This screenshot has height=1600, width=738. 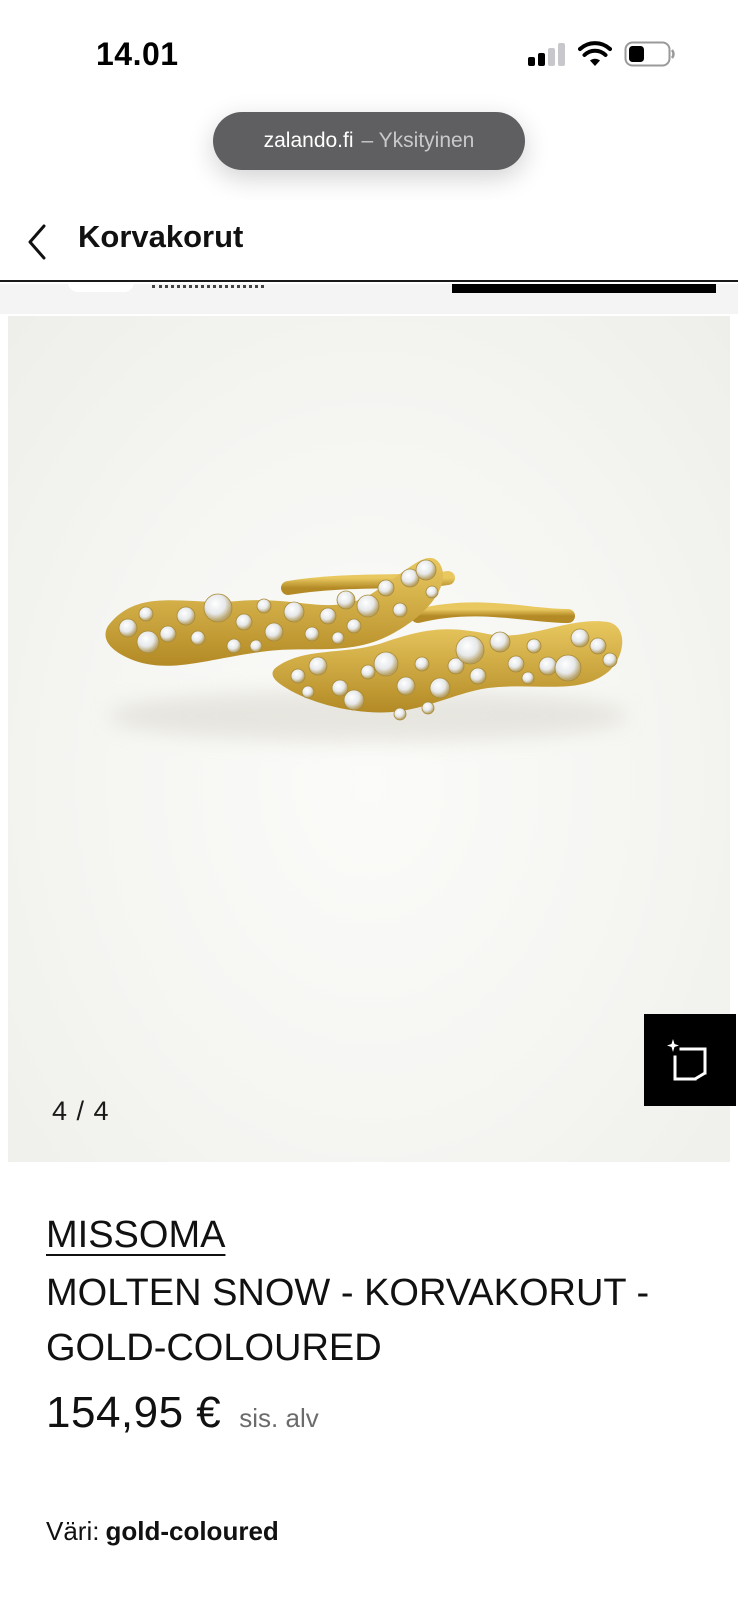 What do you see at coordinates (548, 54) in the screenshot?
I see `signal-icon` at bounding box center [548, 54].